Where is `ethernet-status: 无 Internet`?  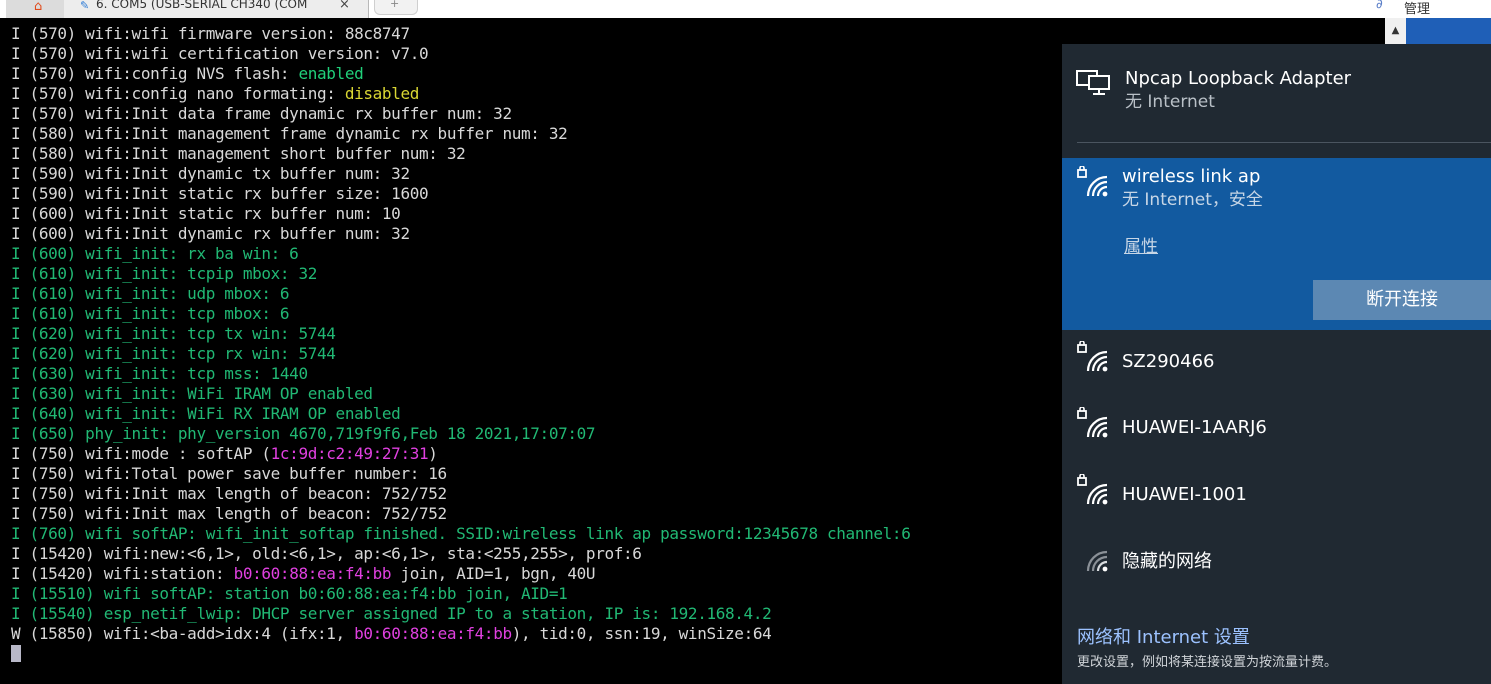 ethernet-status: 无 Internet is located at coordinates (1170, 102).